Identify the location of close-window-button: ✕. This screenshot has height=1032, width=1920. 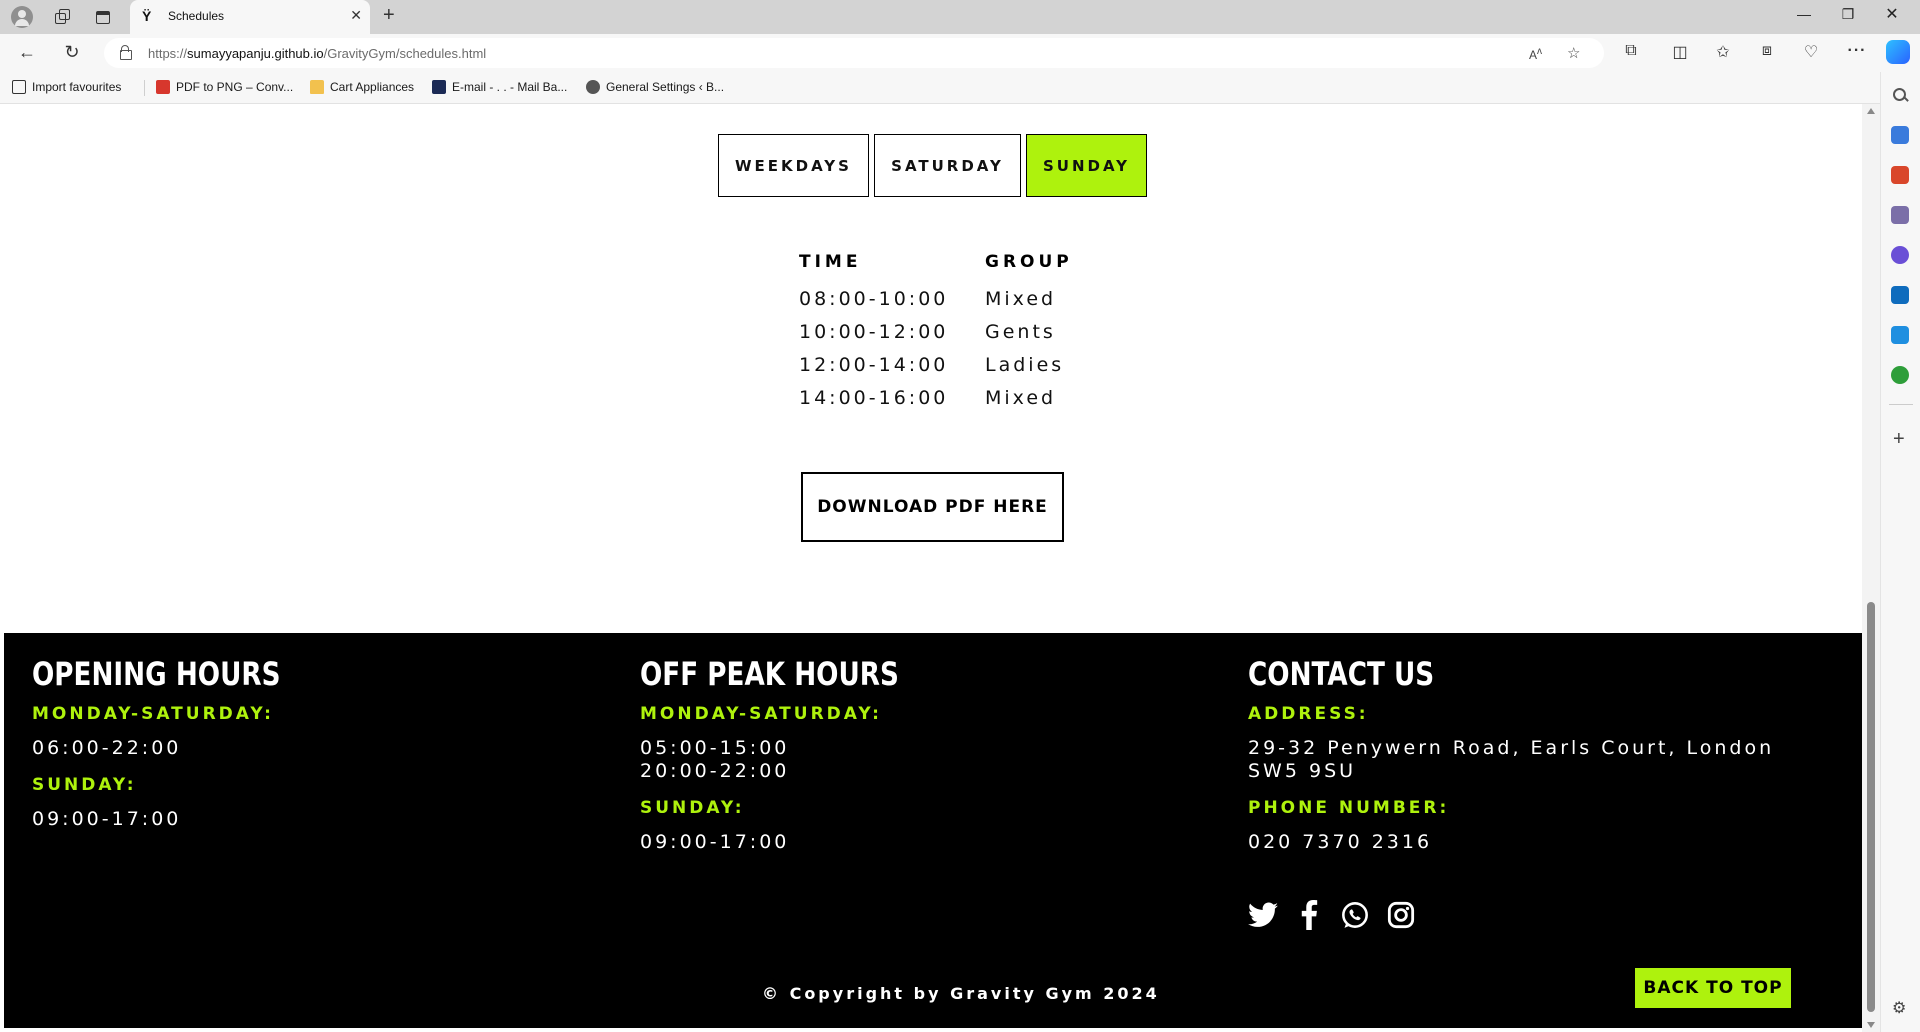
(1892, 14).